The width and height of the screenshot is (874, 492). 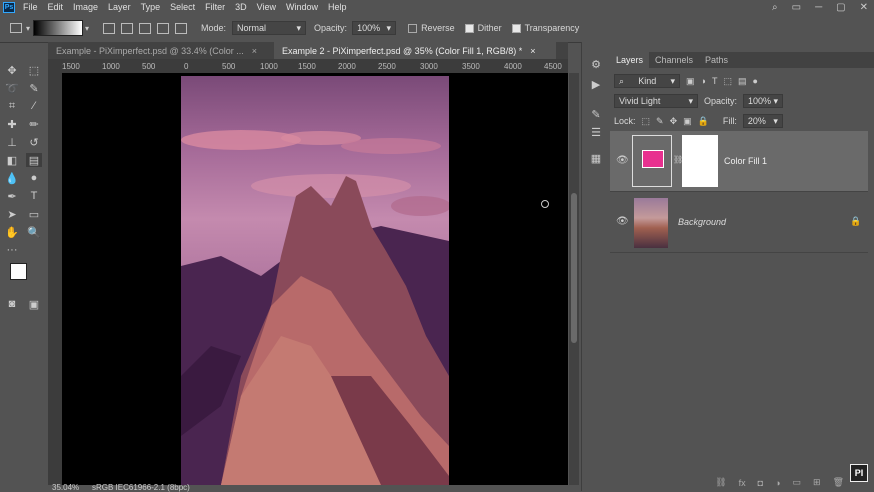 I want to click on eraser-tool-icon: ◧, so click(x=12, y=160).